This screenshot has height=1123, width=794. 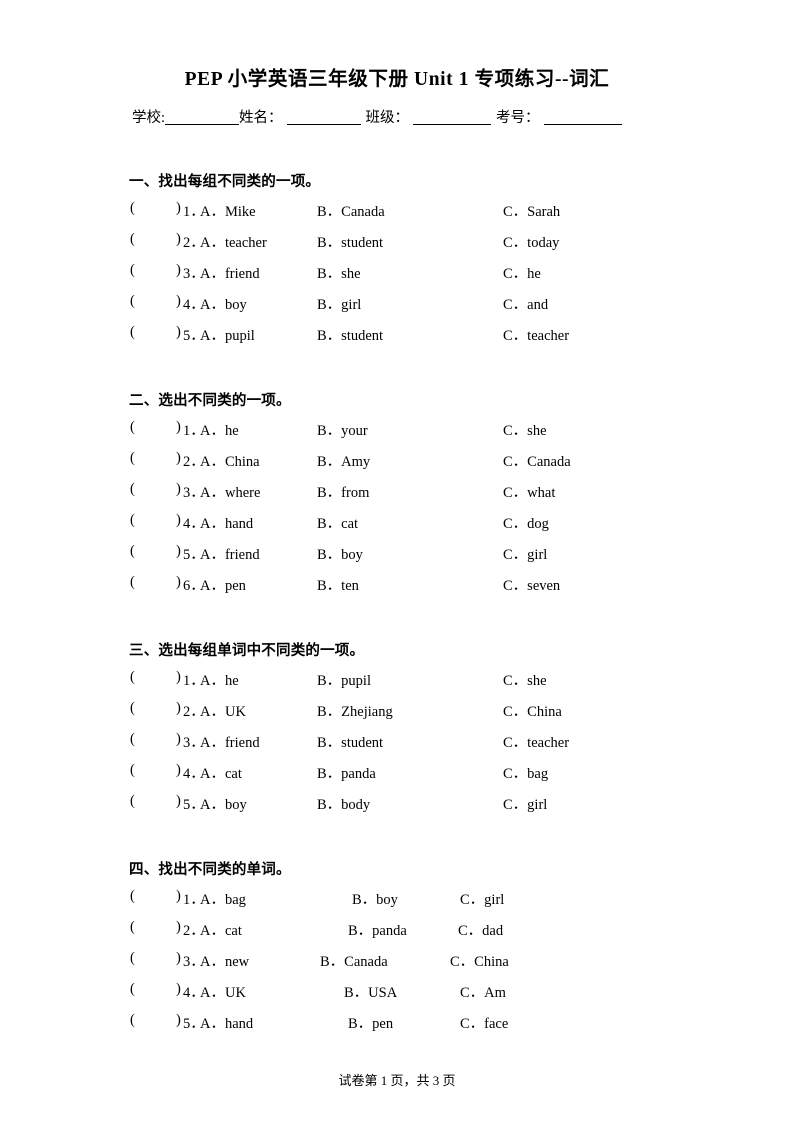 I want to click on option-a: A．where, so click(x=230, y=491).